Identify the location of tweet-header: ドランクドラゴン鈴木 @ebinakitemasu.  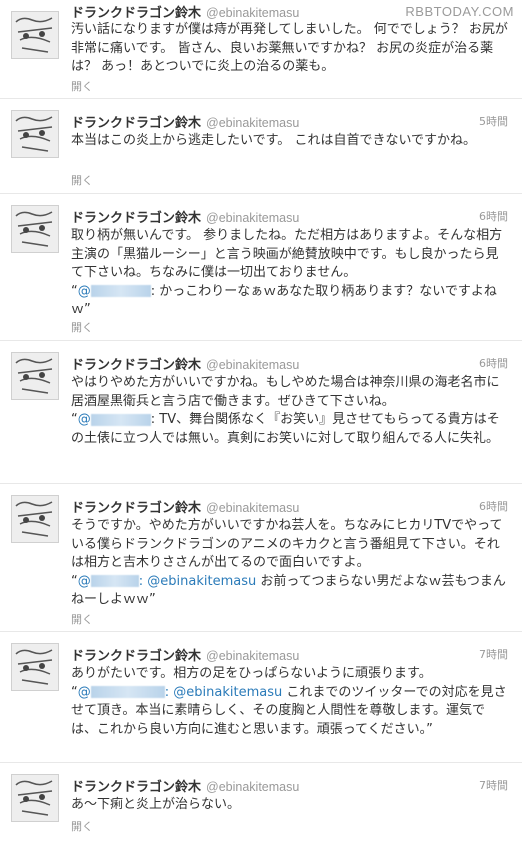
(289, 11).